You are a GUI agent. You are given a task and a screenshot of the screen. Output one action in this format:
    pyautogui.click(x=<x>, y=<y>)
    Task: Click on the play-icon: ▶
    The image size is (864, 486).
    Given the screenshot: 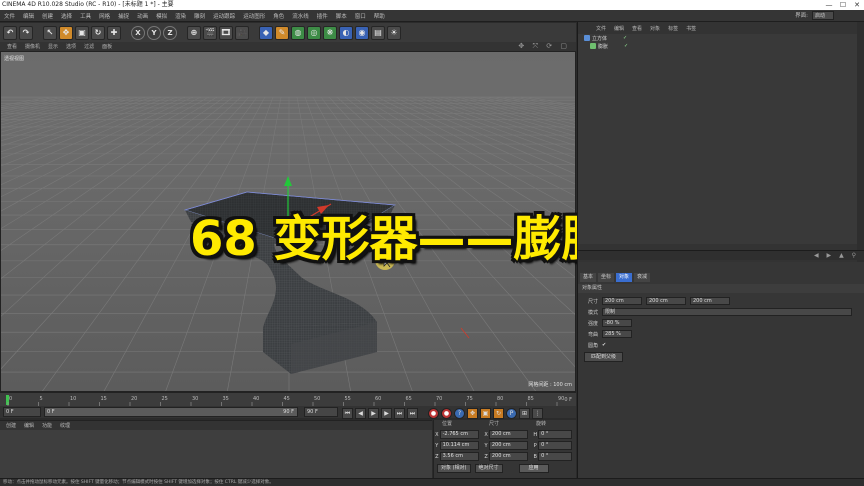 What is the action you would take?
    pyautogui.click(x=386, y=413)
    